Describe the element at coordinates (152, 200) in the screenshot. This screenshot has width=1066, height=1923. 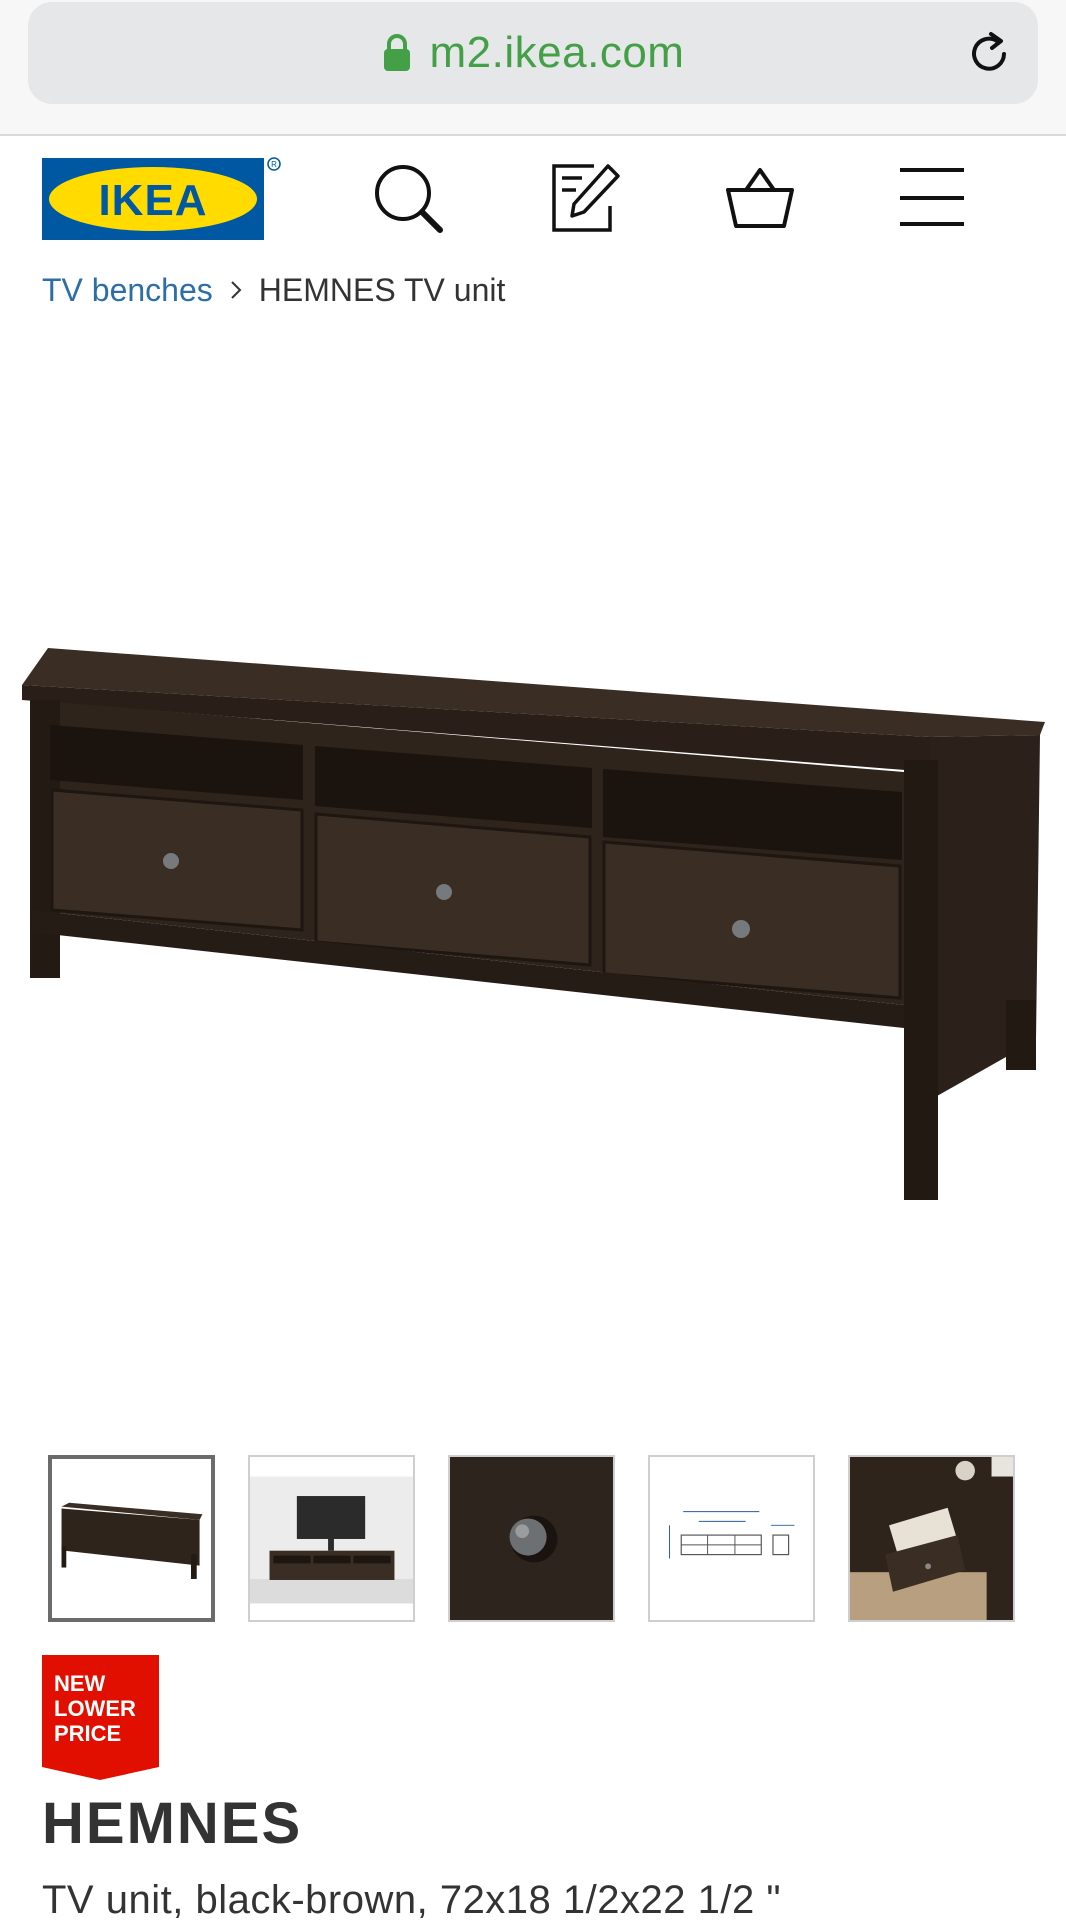
I see `svg-text: IKEA` at that location.